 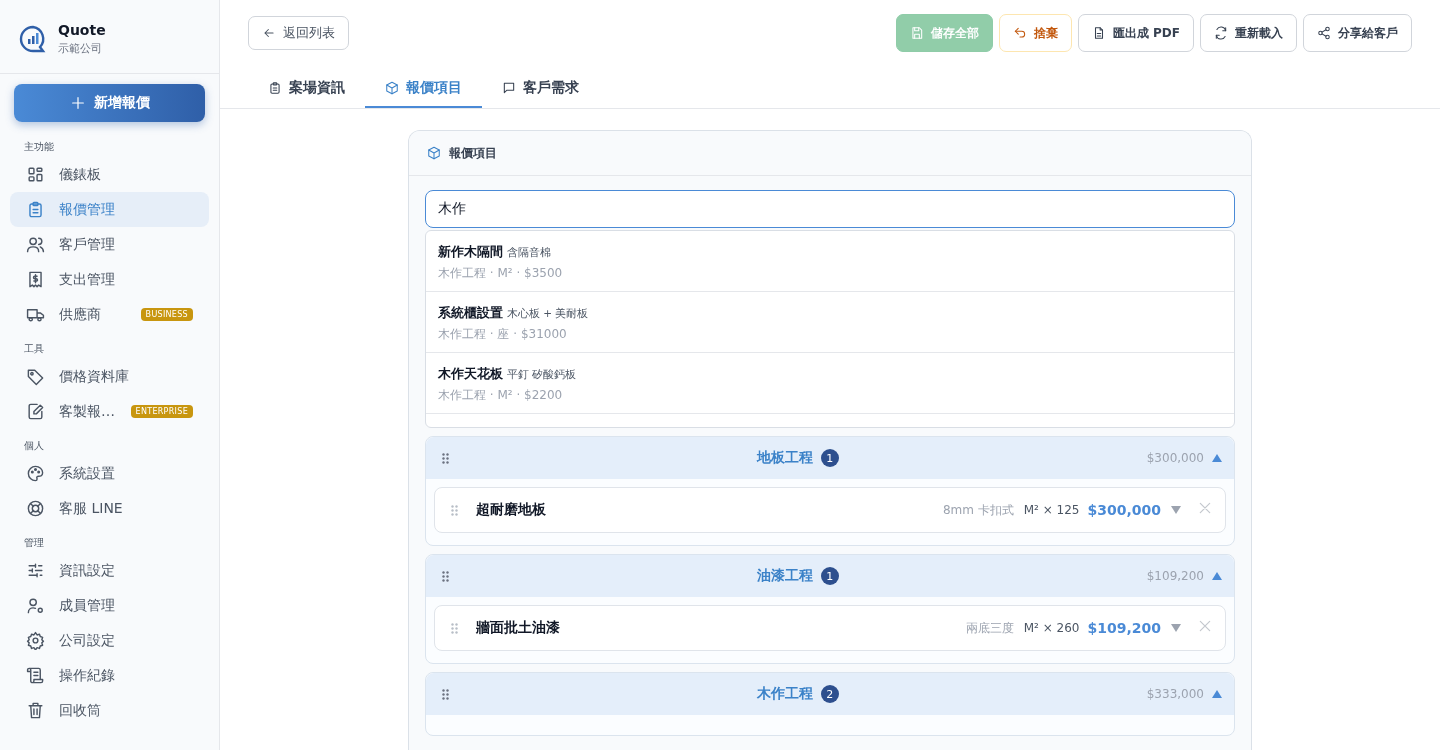 What do you see at coordinates (82, 30) in the screenshot?
I see `brand-name: Quote` at bounding box center [82, 30].